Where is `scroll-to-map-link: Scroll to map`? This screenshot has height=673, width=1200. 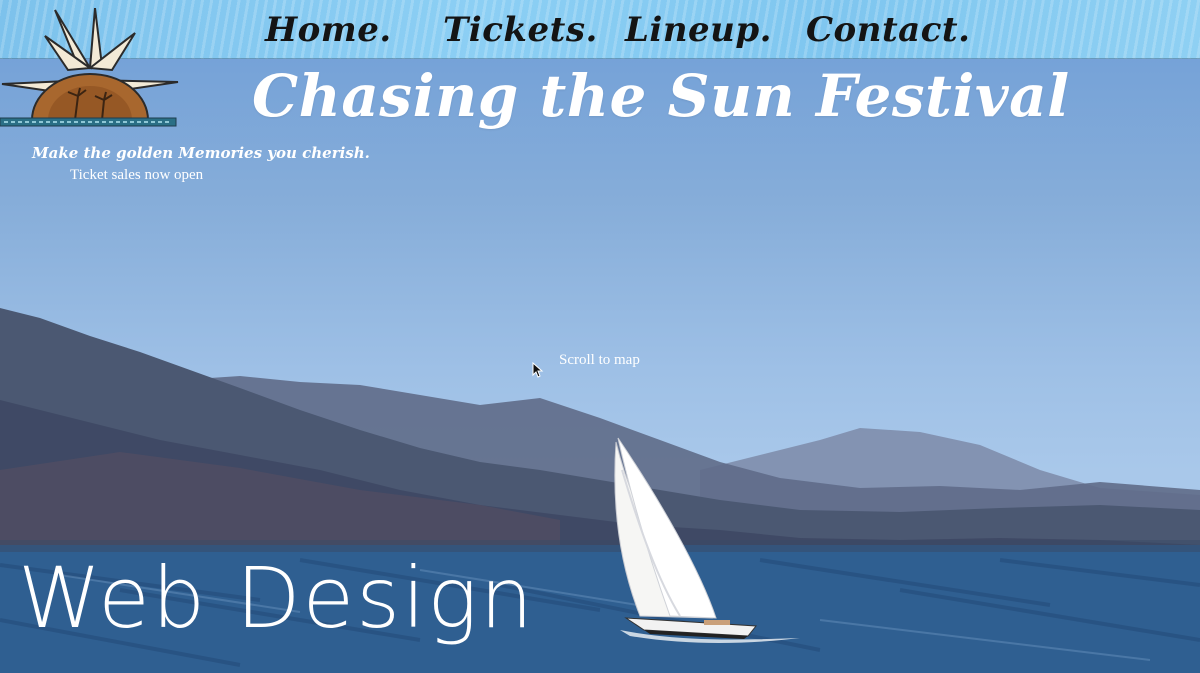
scroll-to-map-link: Scroll to map is located at coordinates (599, 360).